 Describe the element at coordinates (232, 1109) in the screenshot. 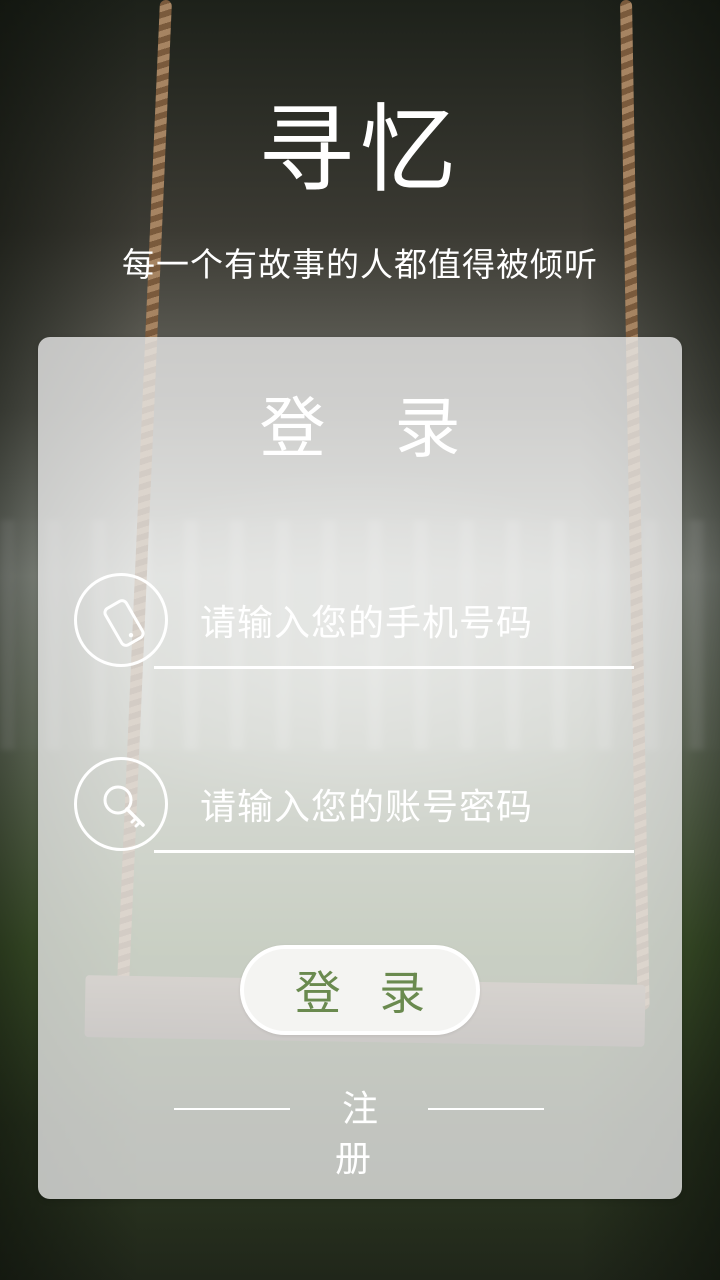

I see `register-divider-left` at that location.